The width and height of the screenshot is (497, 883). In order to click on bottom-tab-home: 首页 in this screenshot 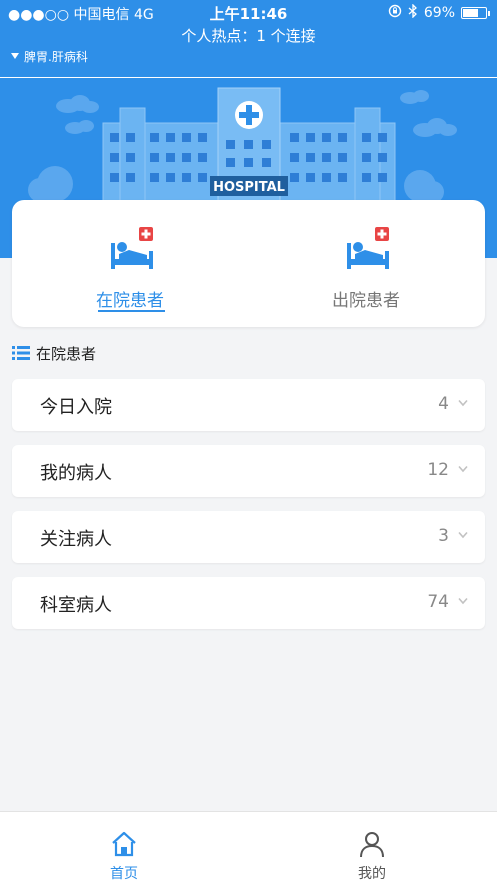, I will do `click(124, 847)`.